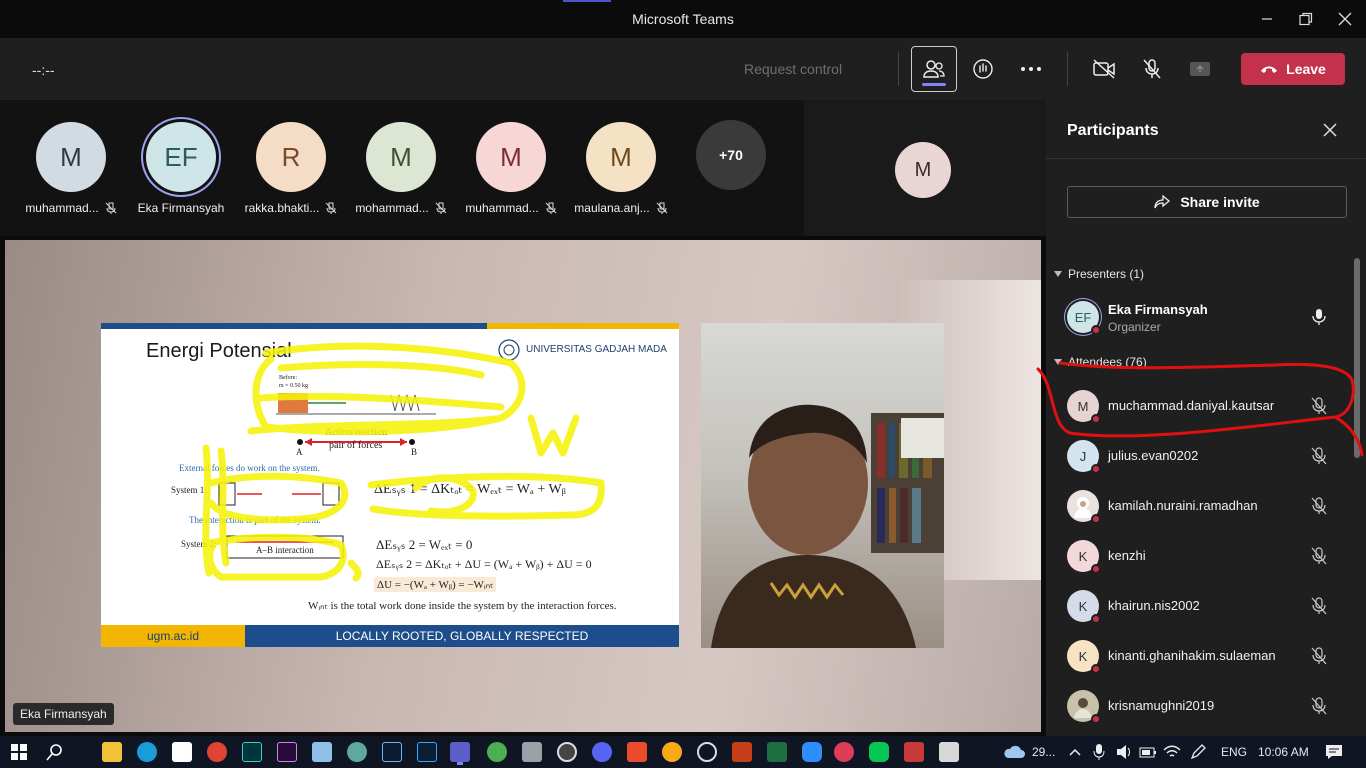  I want to click on search-icon, so click(55, 752).